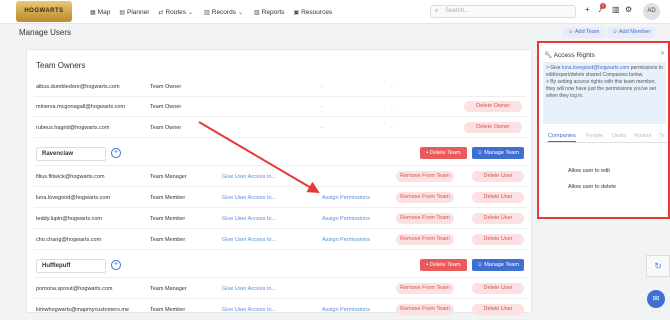 This screenshot has height=320, width=670. I want to click on permission-label: Allow user to edit, so click(589, 171).